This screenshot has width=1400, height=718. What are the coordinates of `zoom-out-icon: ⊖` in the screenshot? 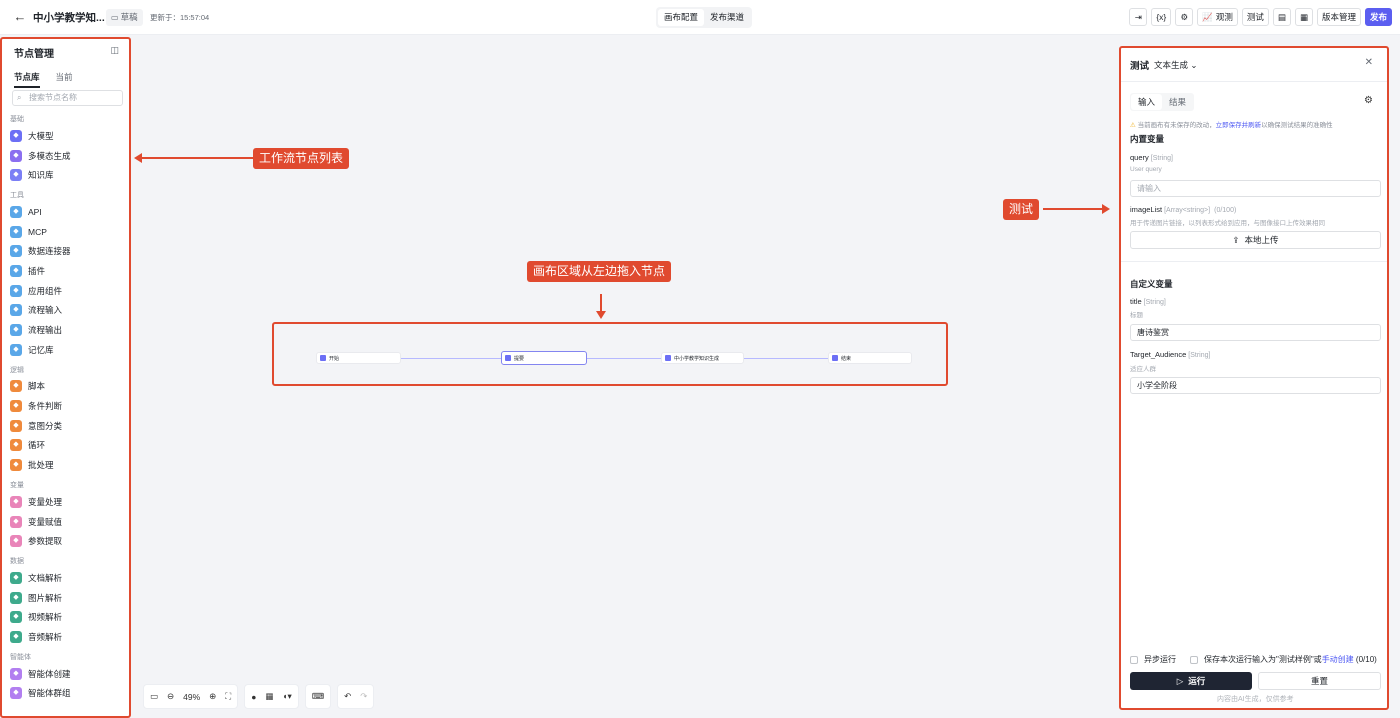 It's located at (170, 696).